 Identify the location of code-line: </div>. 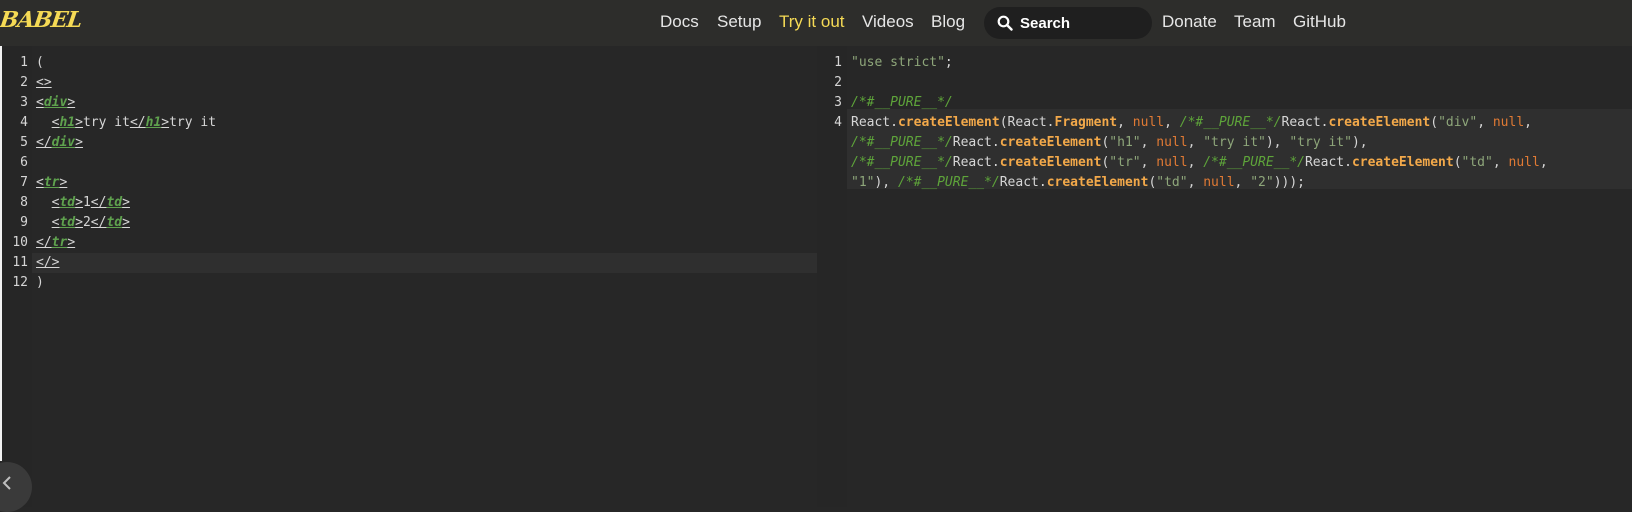
(59, 142).